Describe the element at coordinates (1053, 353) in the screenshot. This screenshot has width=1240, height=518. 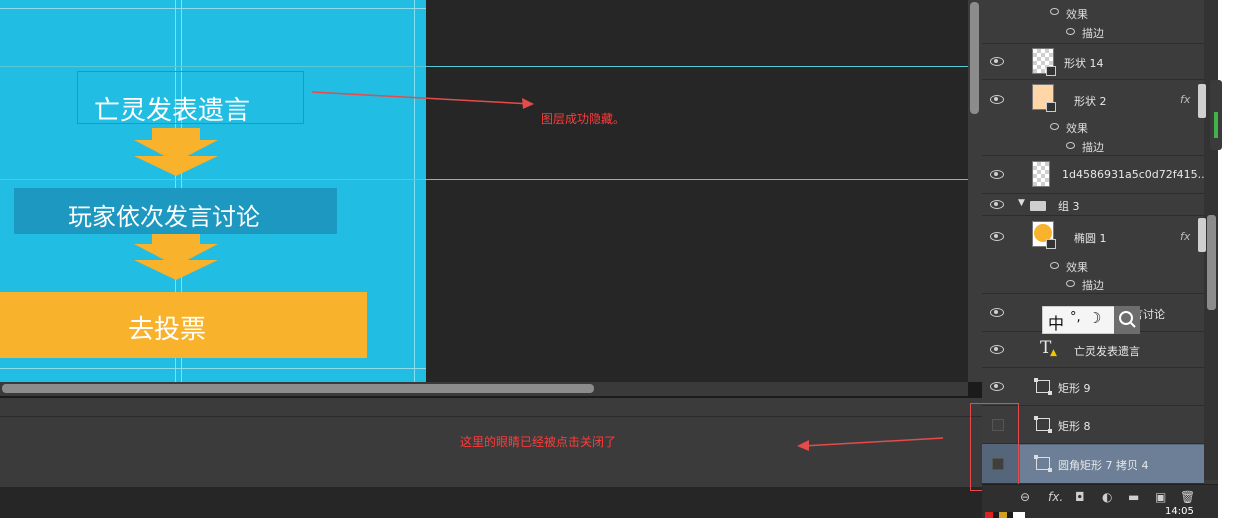
I see `warning-icon: ▲` at that location.